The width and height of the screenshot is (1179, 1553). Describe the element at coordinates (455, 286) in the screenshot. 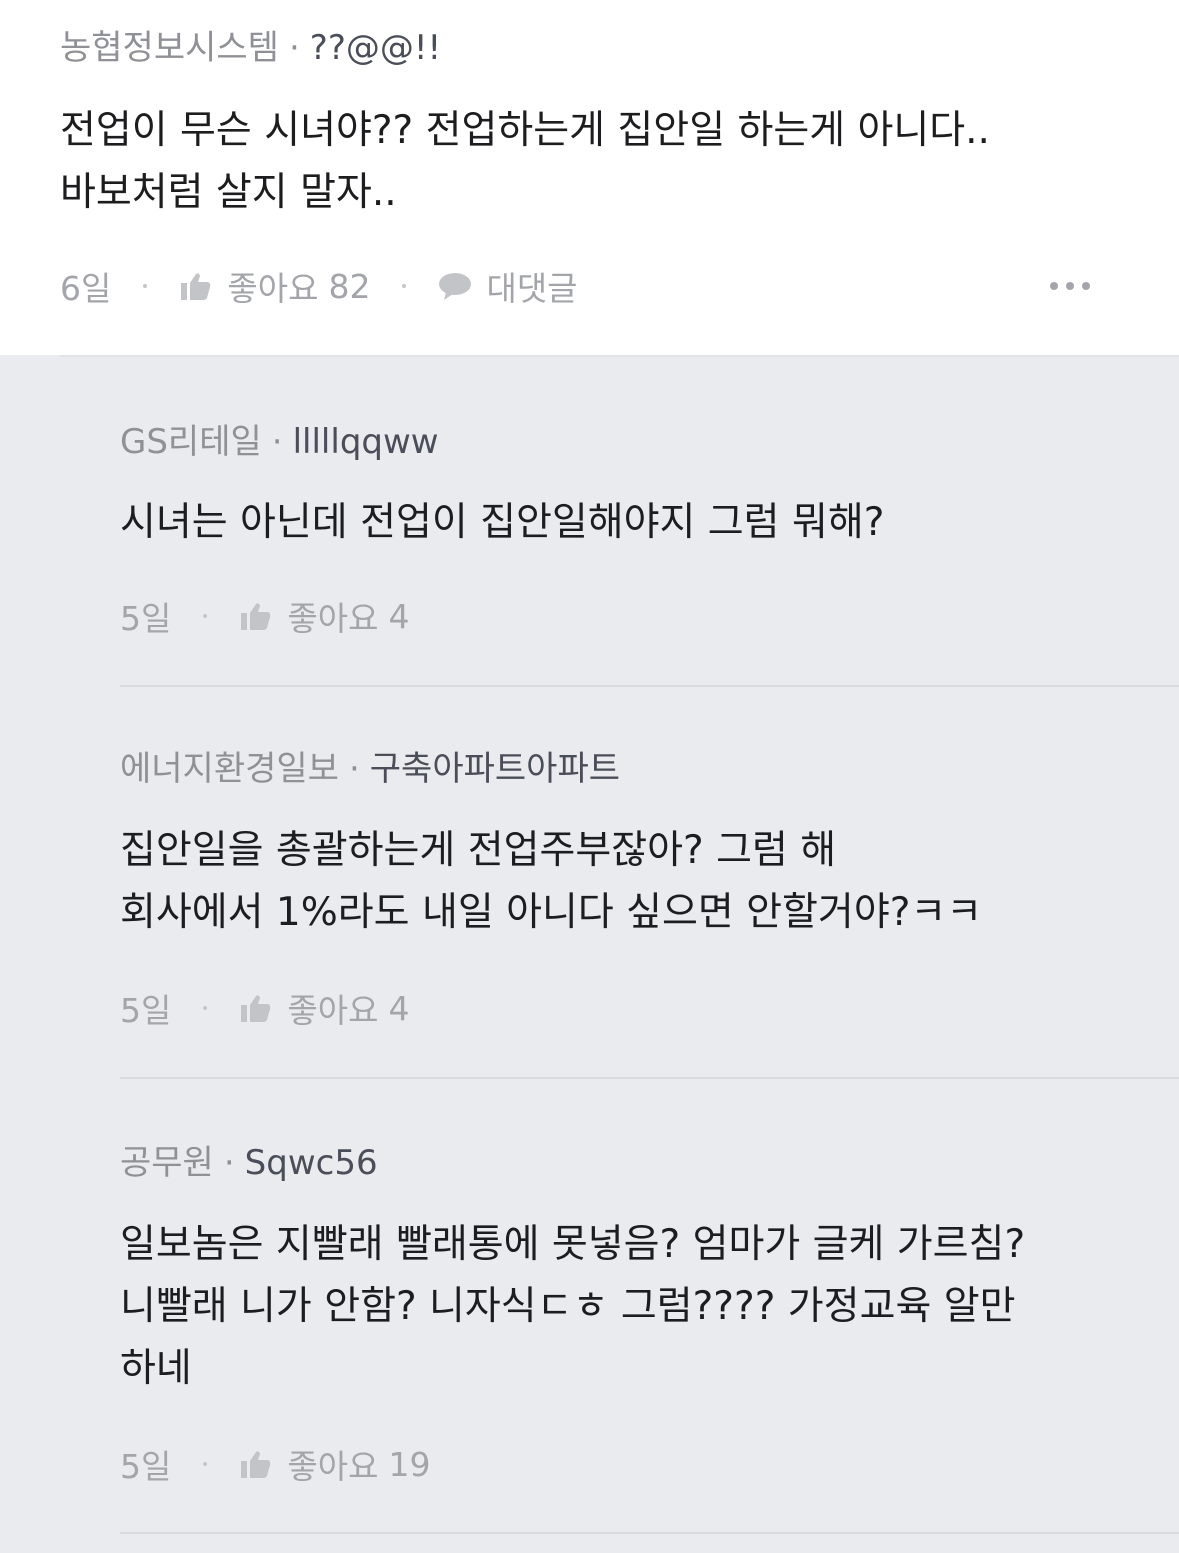

I see `speech-bubble-icon` at that location.